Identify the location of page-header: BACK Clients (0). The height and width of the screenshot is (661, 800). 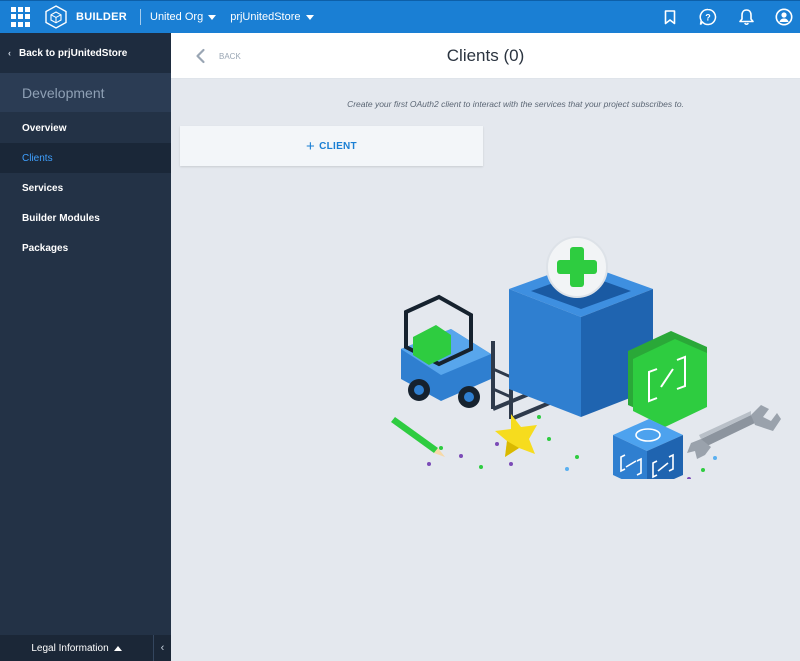
(485, 56).